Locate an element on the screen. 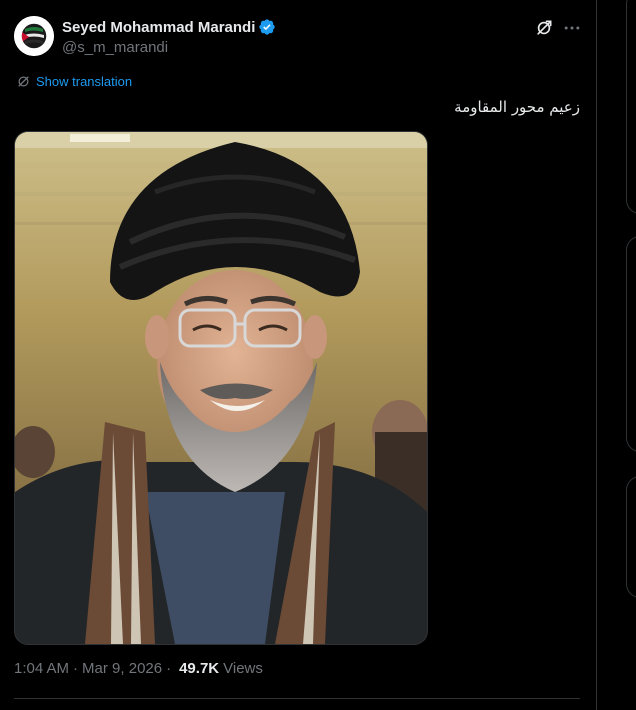 This screenshot has height=710, width=636. avatar is located at coordinates (34, 36).